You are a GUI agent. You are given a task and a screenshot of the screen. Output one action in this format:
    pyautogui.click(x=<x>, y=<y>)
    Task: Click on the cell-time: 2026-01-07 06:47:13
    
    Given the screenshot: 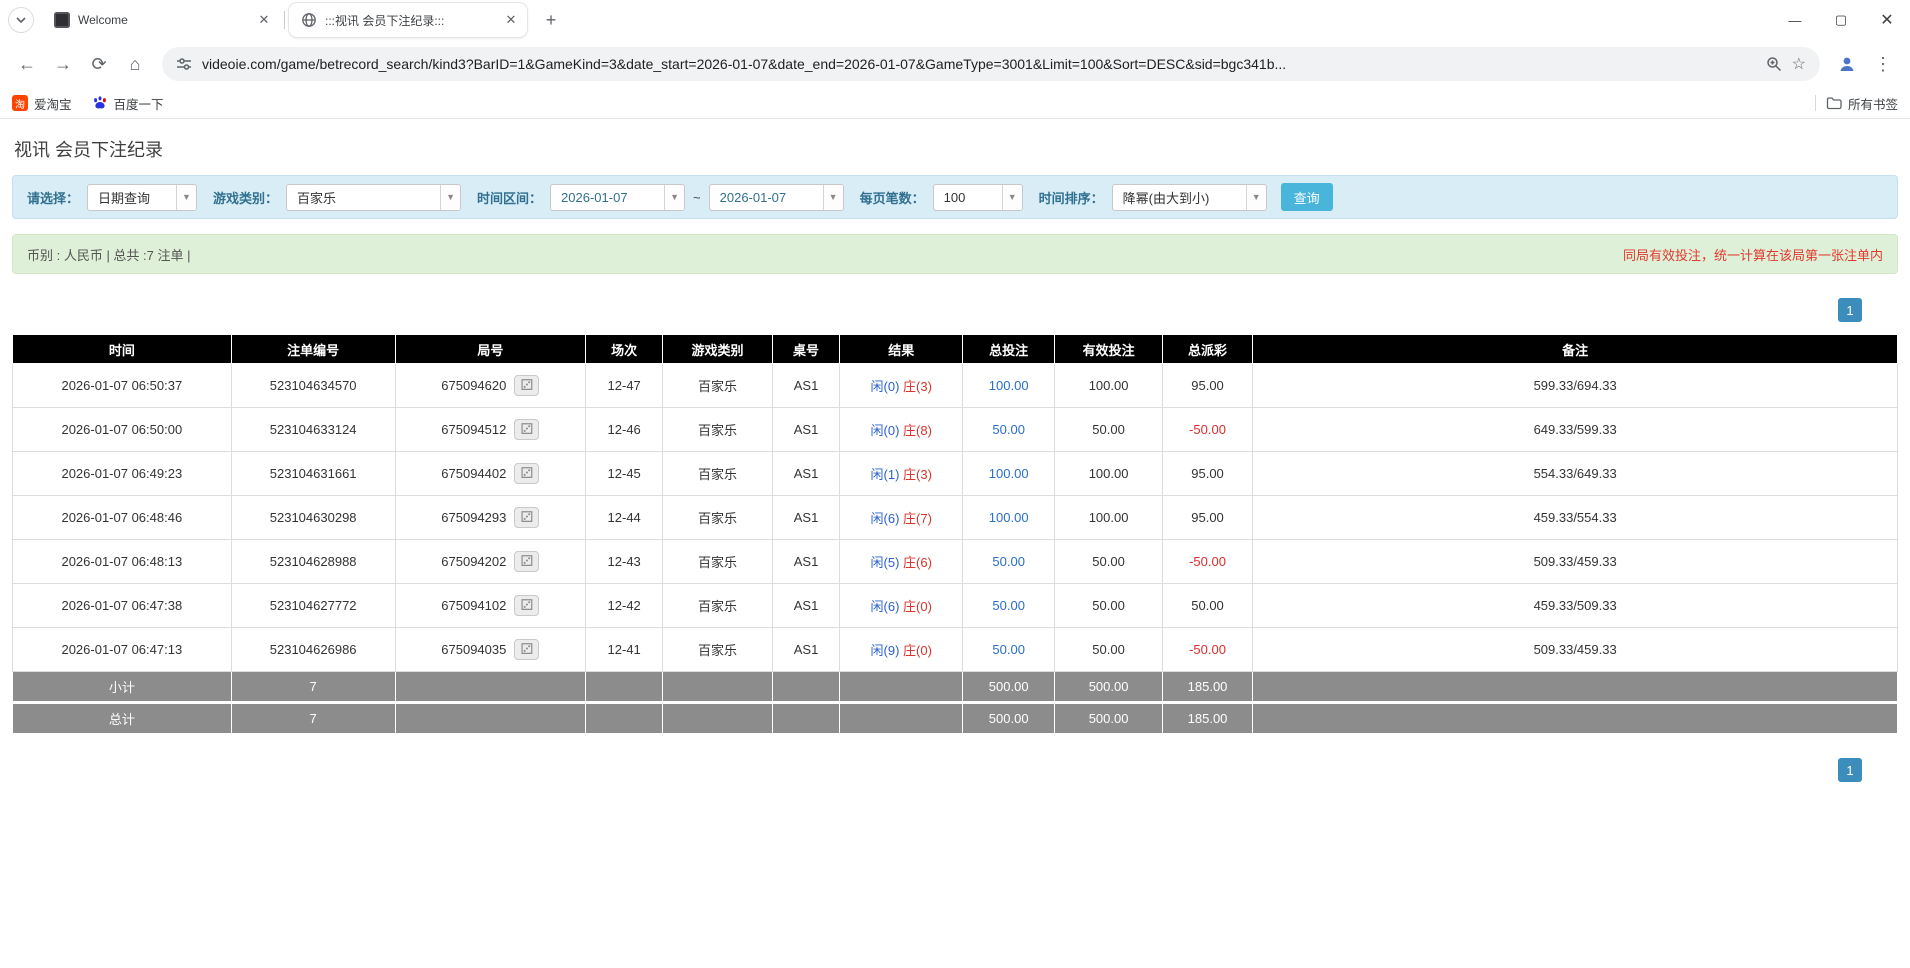 What is the action you would take?
    pyautogui.click(x=122, y=649)
    